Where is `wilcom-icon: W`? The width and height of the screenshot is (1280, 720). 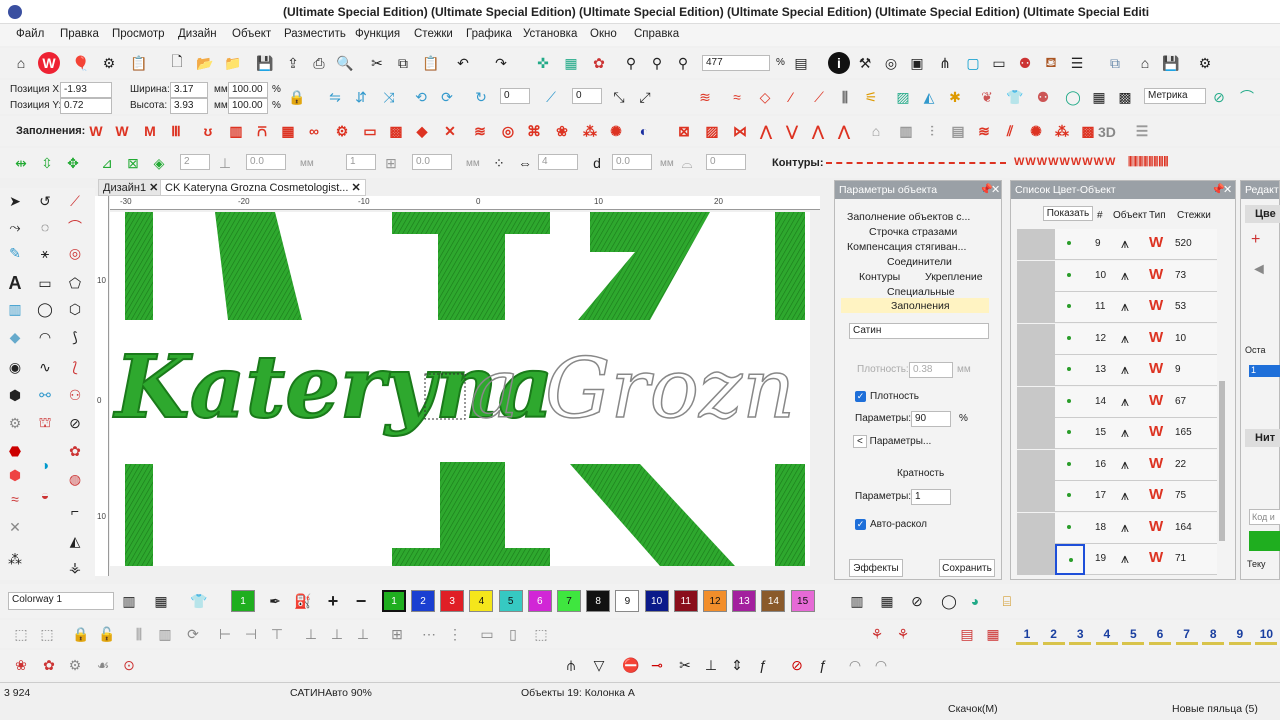
wilcom-icon: W is located at coordinates (49, 63).